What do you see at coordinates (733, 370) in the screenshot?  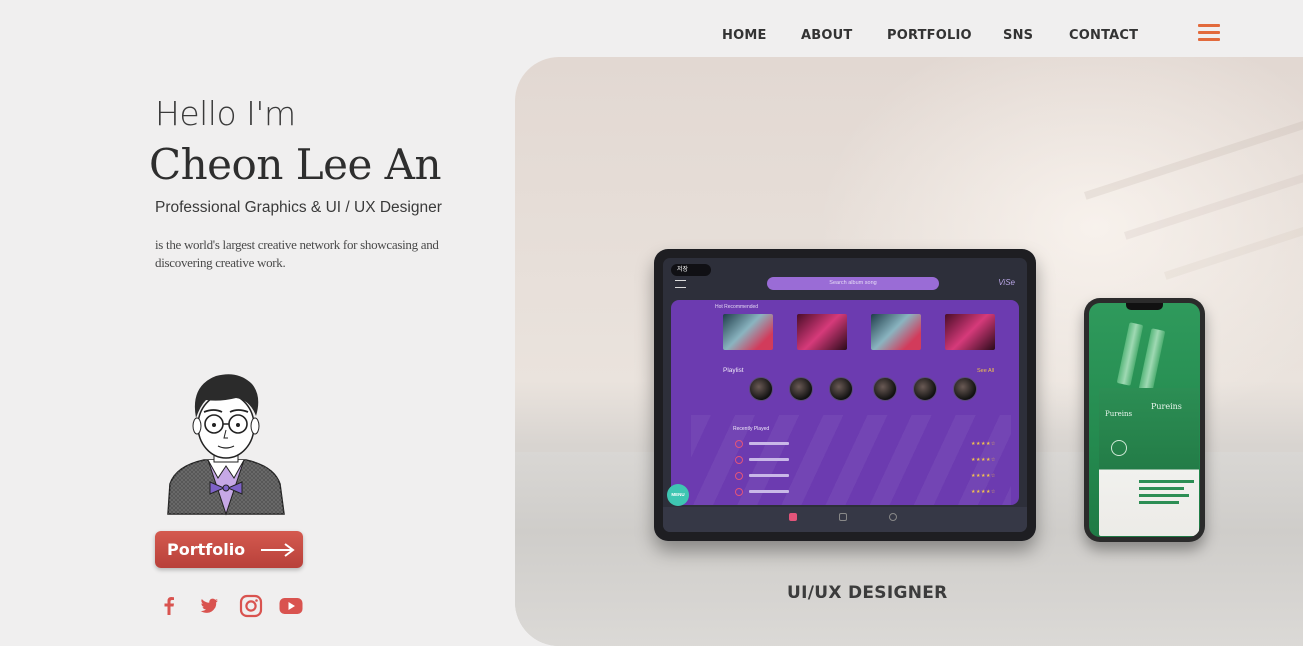 I see `section-playlist: Playlist` at bounding box center [733, 370].